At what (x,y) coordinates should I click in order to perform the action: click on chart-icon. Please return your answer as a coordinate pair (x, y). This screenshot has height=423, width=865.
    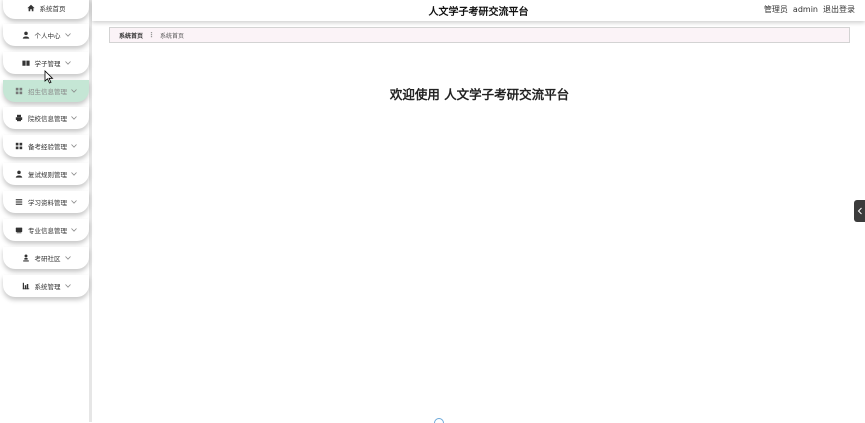
    Looking at the image, I should click on (25, 286).